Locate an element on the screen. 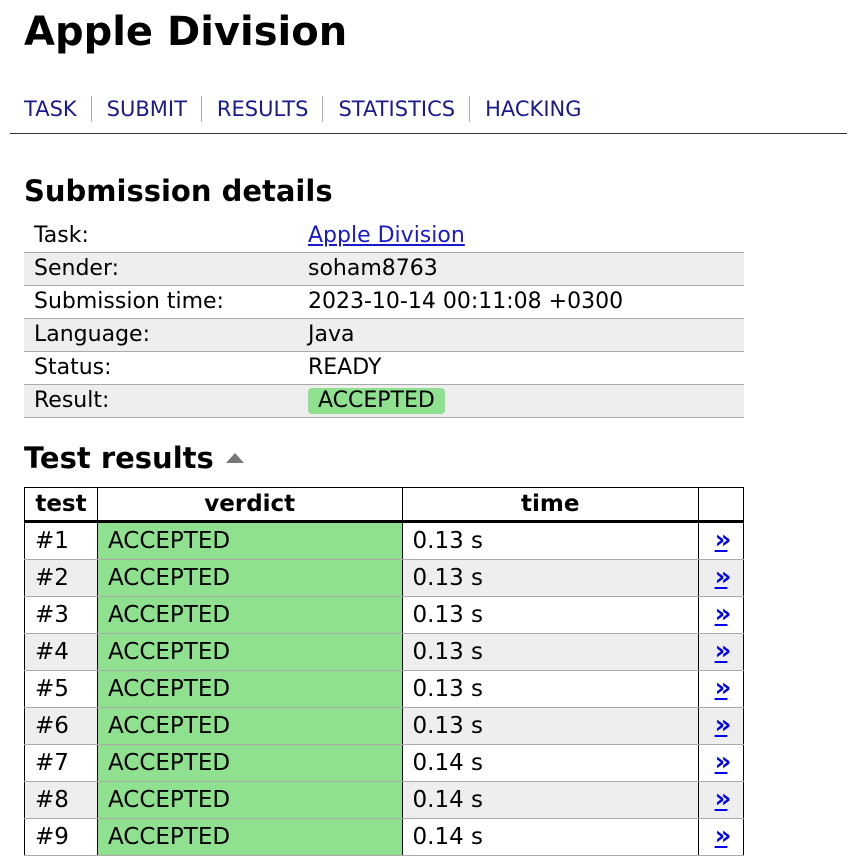 The image size is (847, 856). column-header-test: test is located at coordinates (61, 505).